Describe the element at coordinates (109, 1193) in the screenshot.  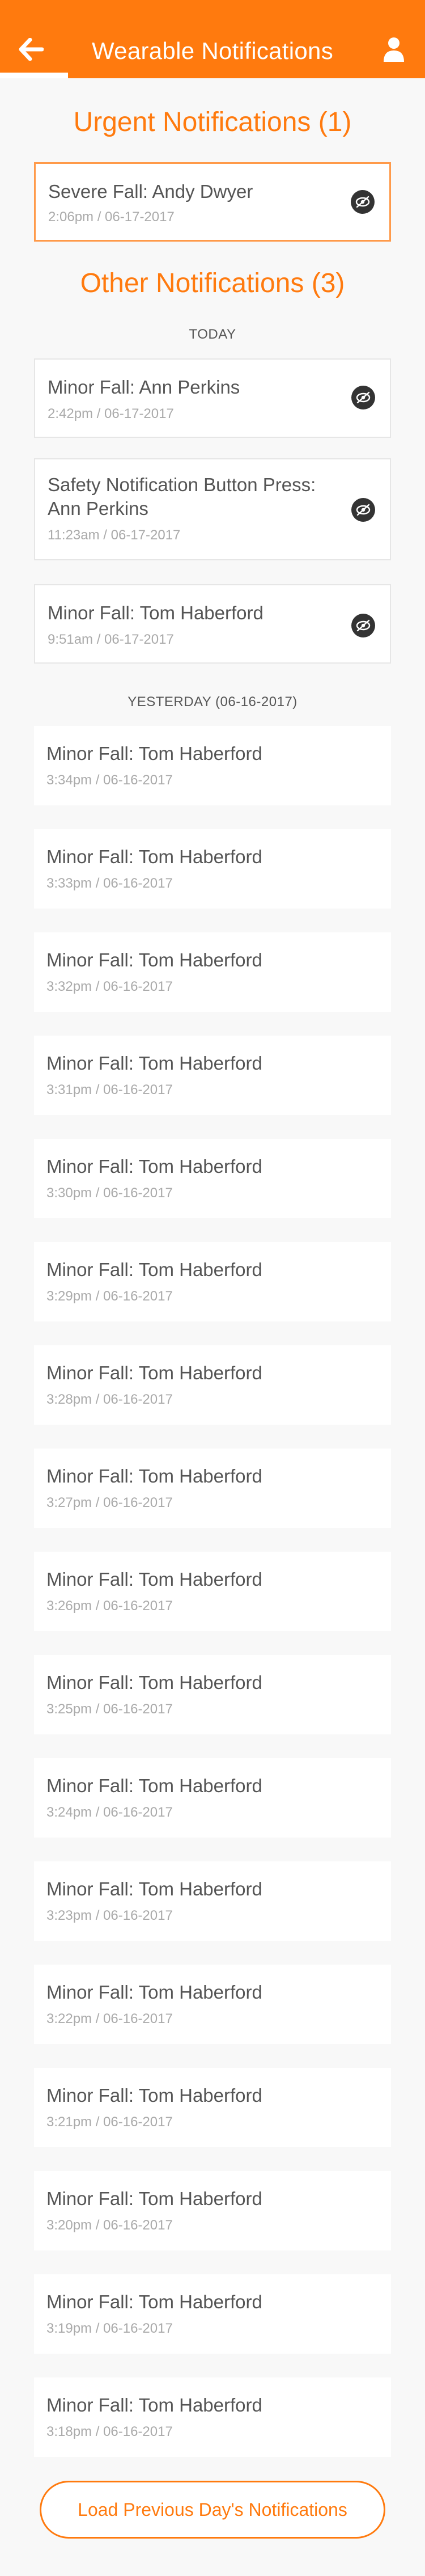
I see `notification-time: 3:30pm / 06-16-2017` at that location.